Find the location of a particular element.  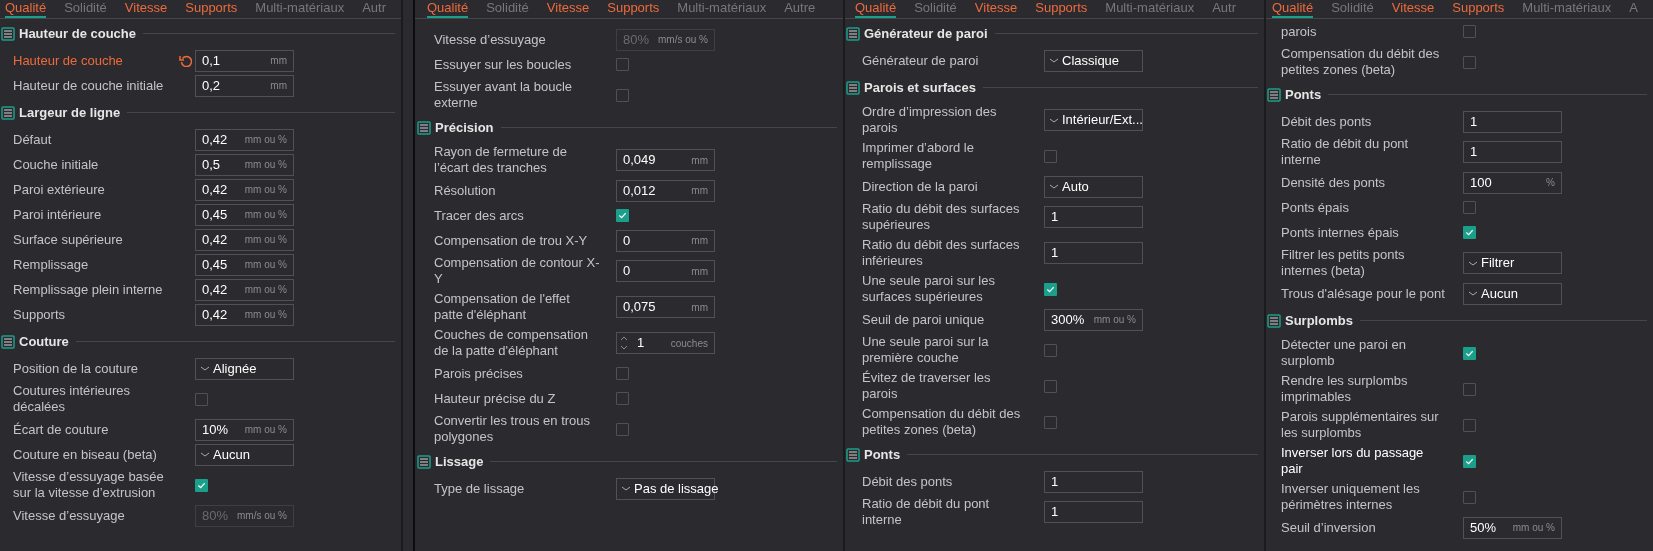

setting-label: Parois précises is located at coordinates (479, 373).